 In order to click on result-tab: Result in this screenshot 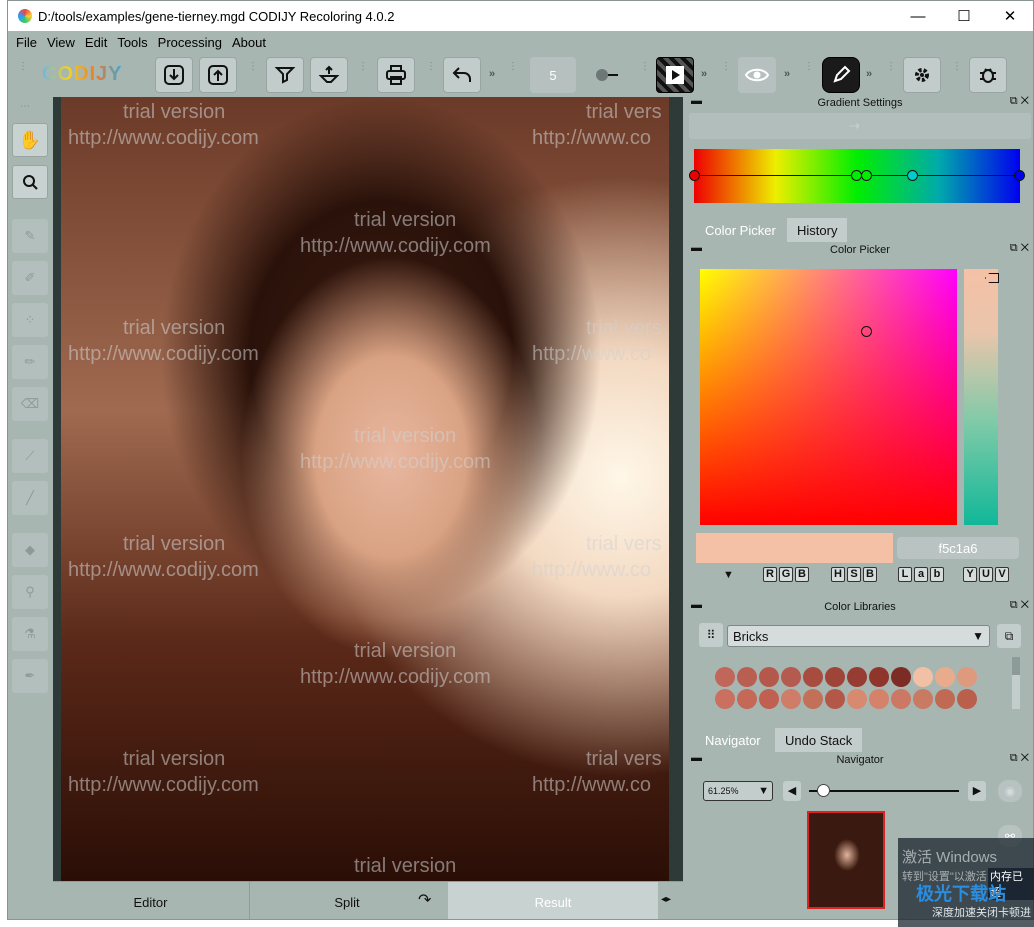, I will do `click(553, 900)`.